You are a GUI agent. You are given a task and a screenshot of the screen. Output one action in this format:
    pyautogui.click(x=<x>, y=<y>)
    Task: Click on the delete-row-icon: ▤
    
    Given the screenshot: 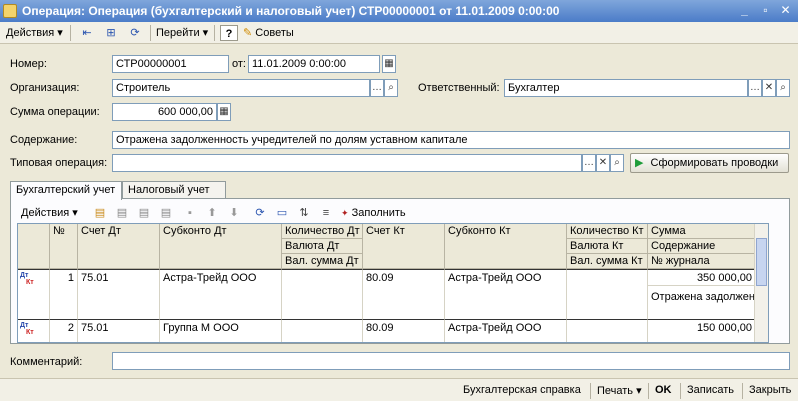 What is the action you would take?
    pyautogui.click(x=166, y=213)
    